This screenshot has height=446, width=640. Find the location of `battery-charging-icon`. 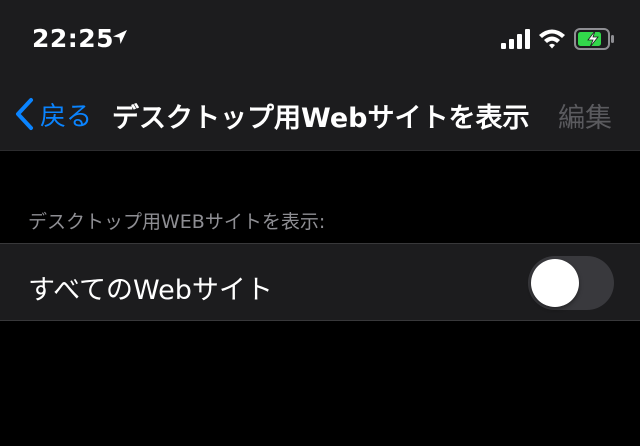

battery-charging-icon is located at coordinates (594, 39).